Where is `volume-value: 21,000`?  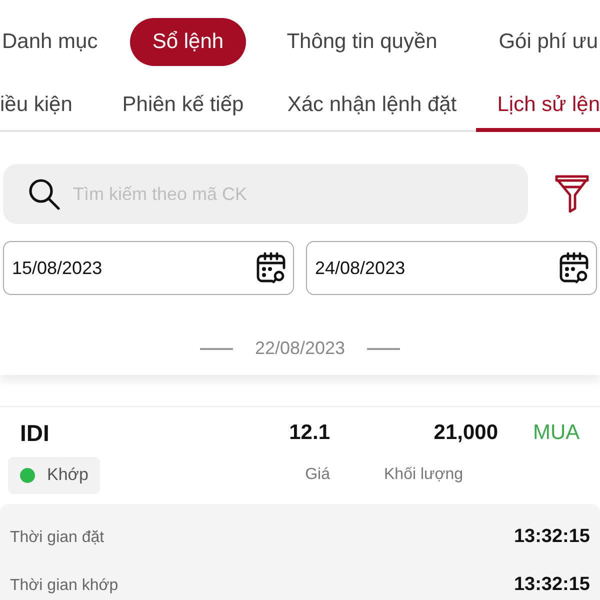
volume-value: 21,000 is located at coordinates (466, 433).